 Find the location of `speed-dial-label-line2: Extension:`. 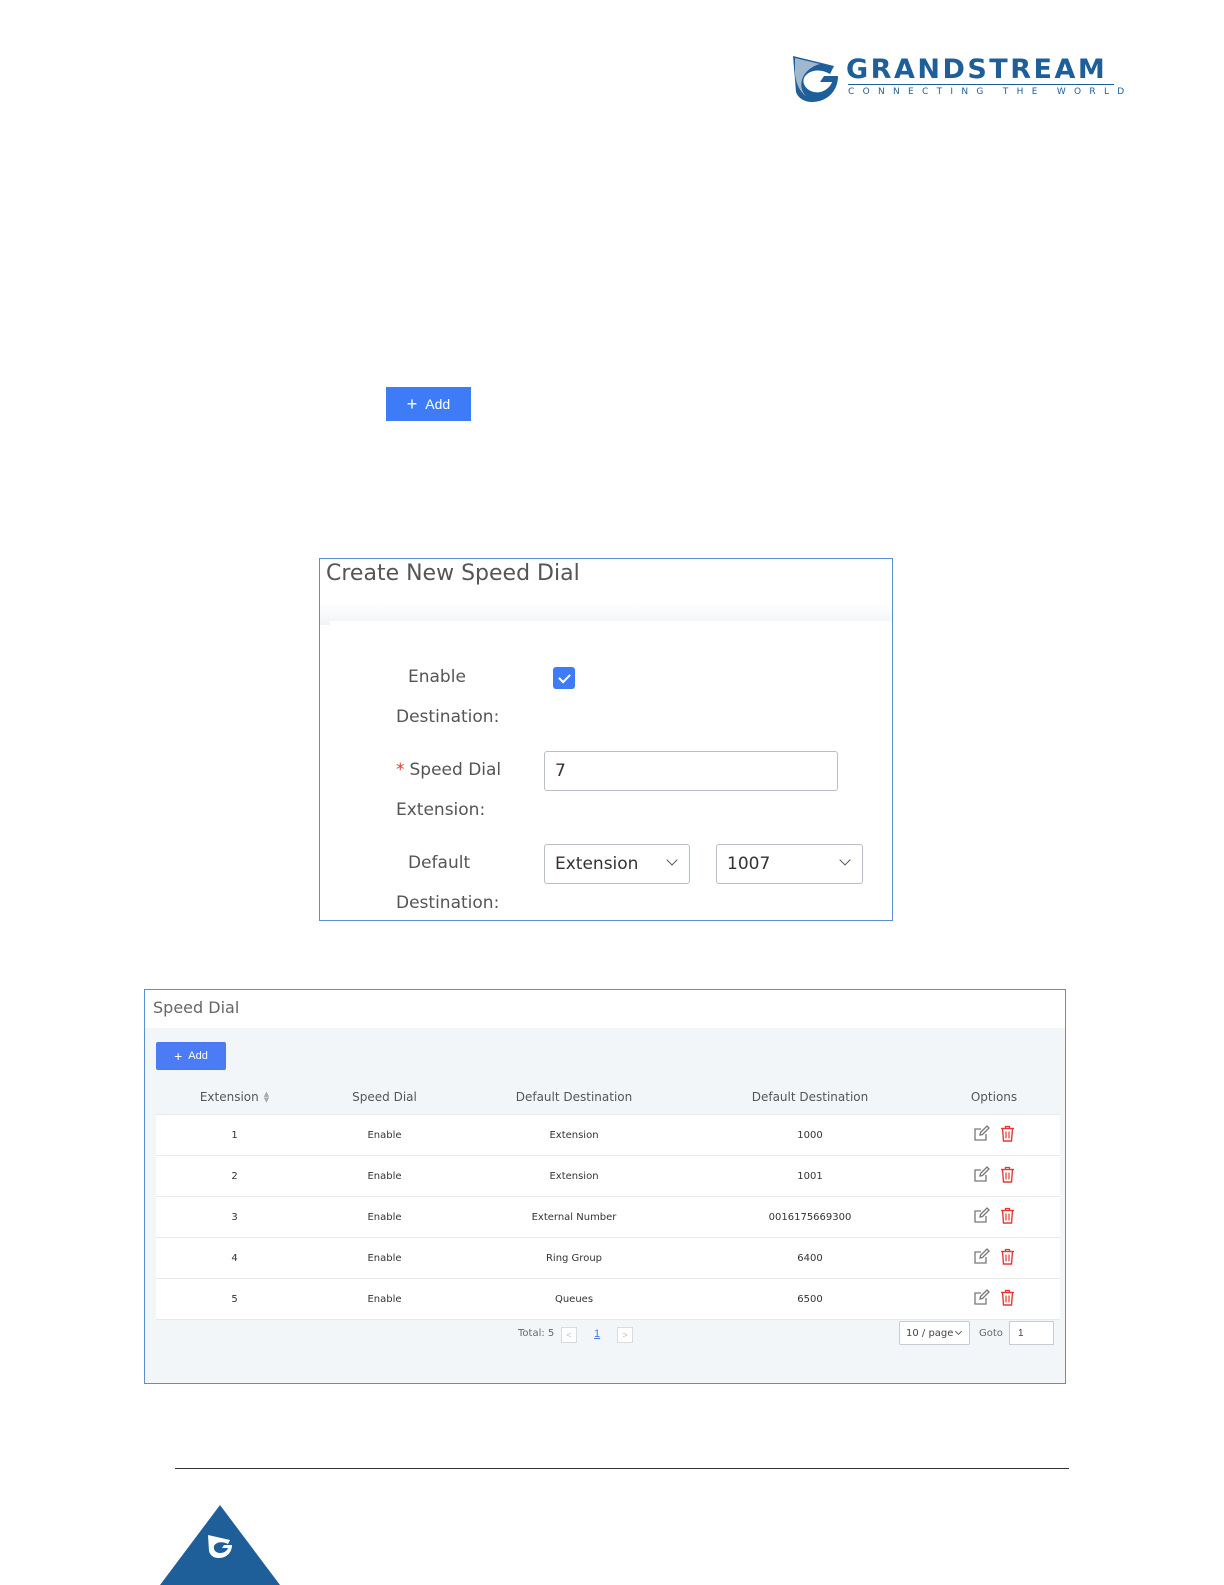

speed-dial-label-line2: Extension: is located at coordinates (440, 810).